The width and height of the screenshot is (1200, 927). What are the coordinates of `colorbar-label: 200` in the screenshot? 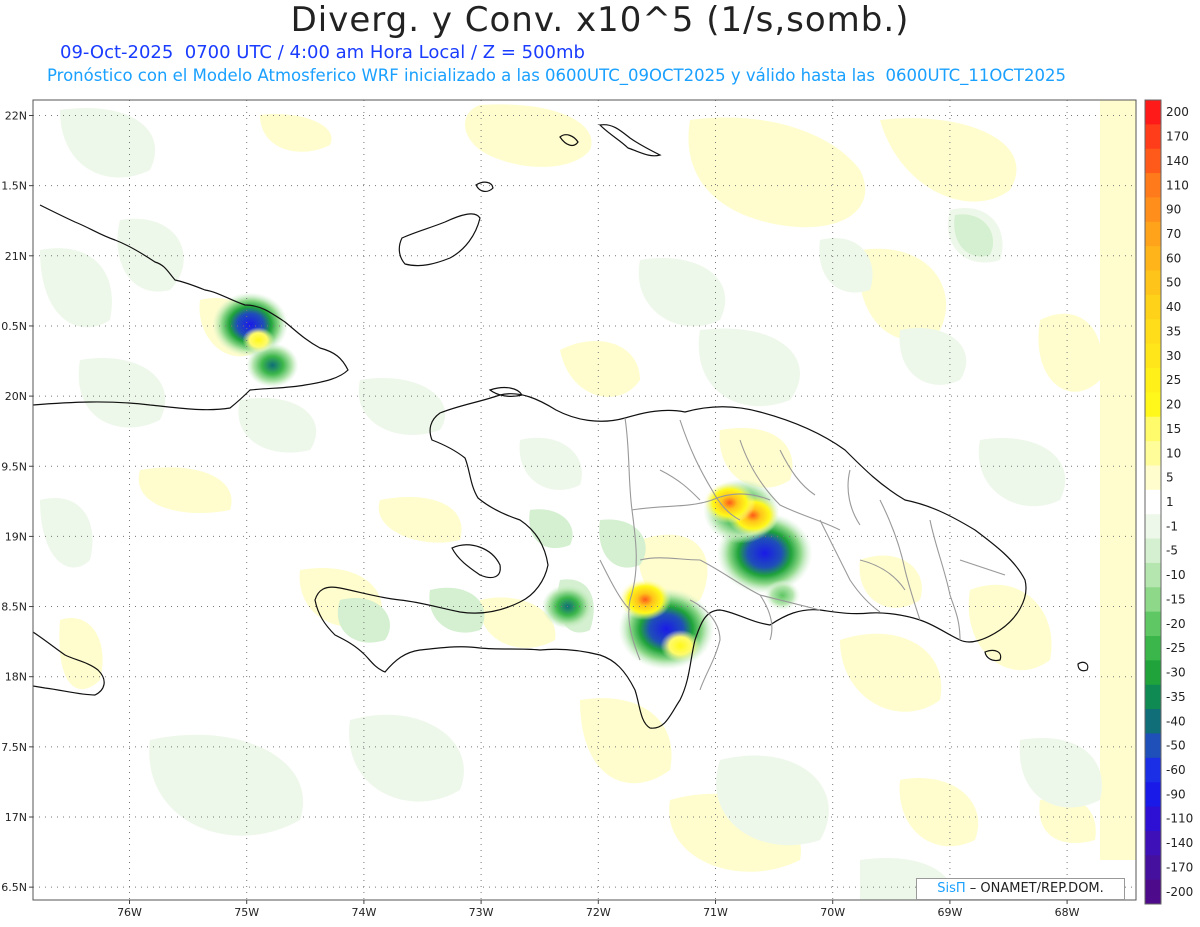 It's located at (1177, 112).